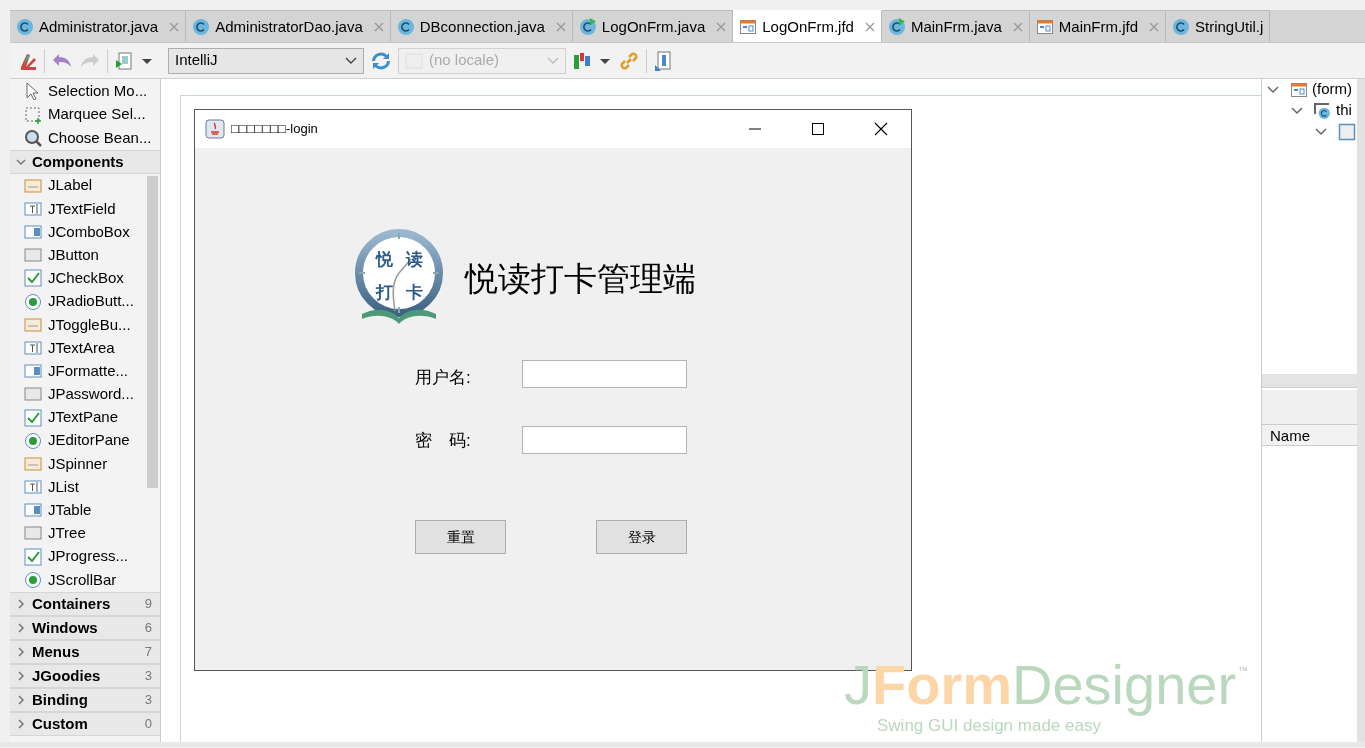 The image size is (1365, 748). What do you see at coordinates (85, 232) in the screenshot?
I see `palette-component: JComboBox` at bounding box center [85, 232].